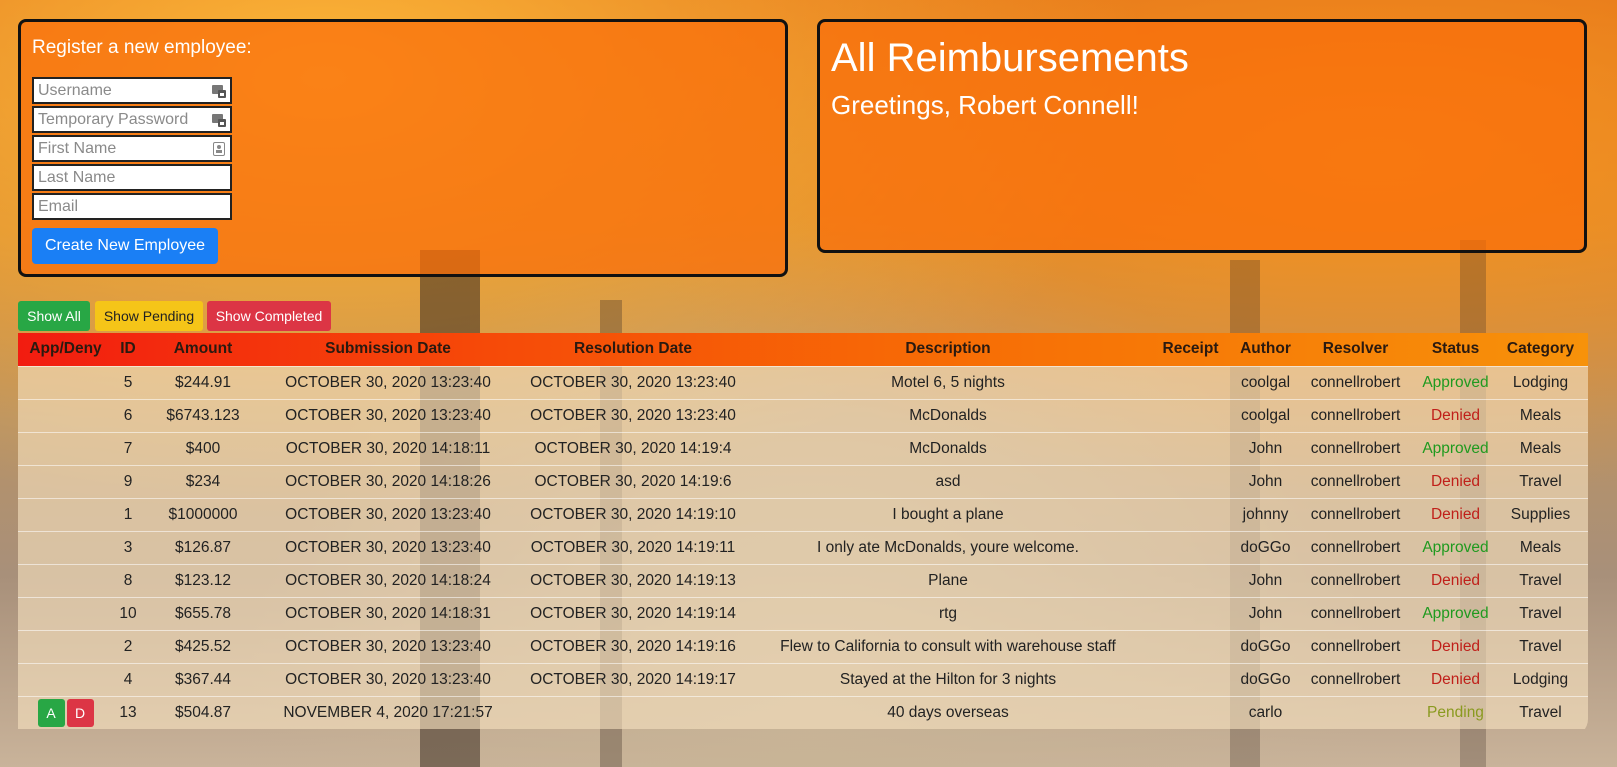 The image size is (1617, 767). Describe the element at coordinates (948, 580) in the screenshot. I see `cell-description: Plane` at that location.